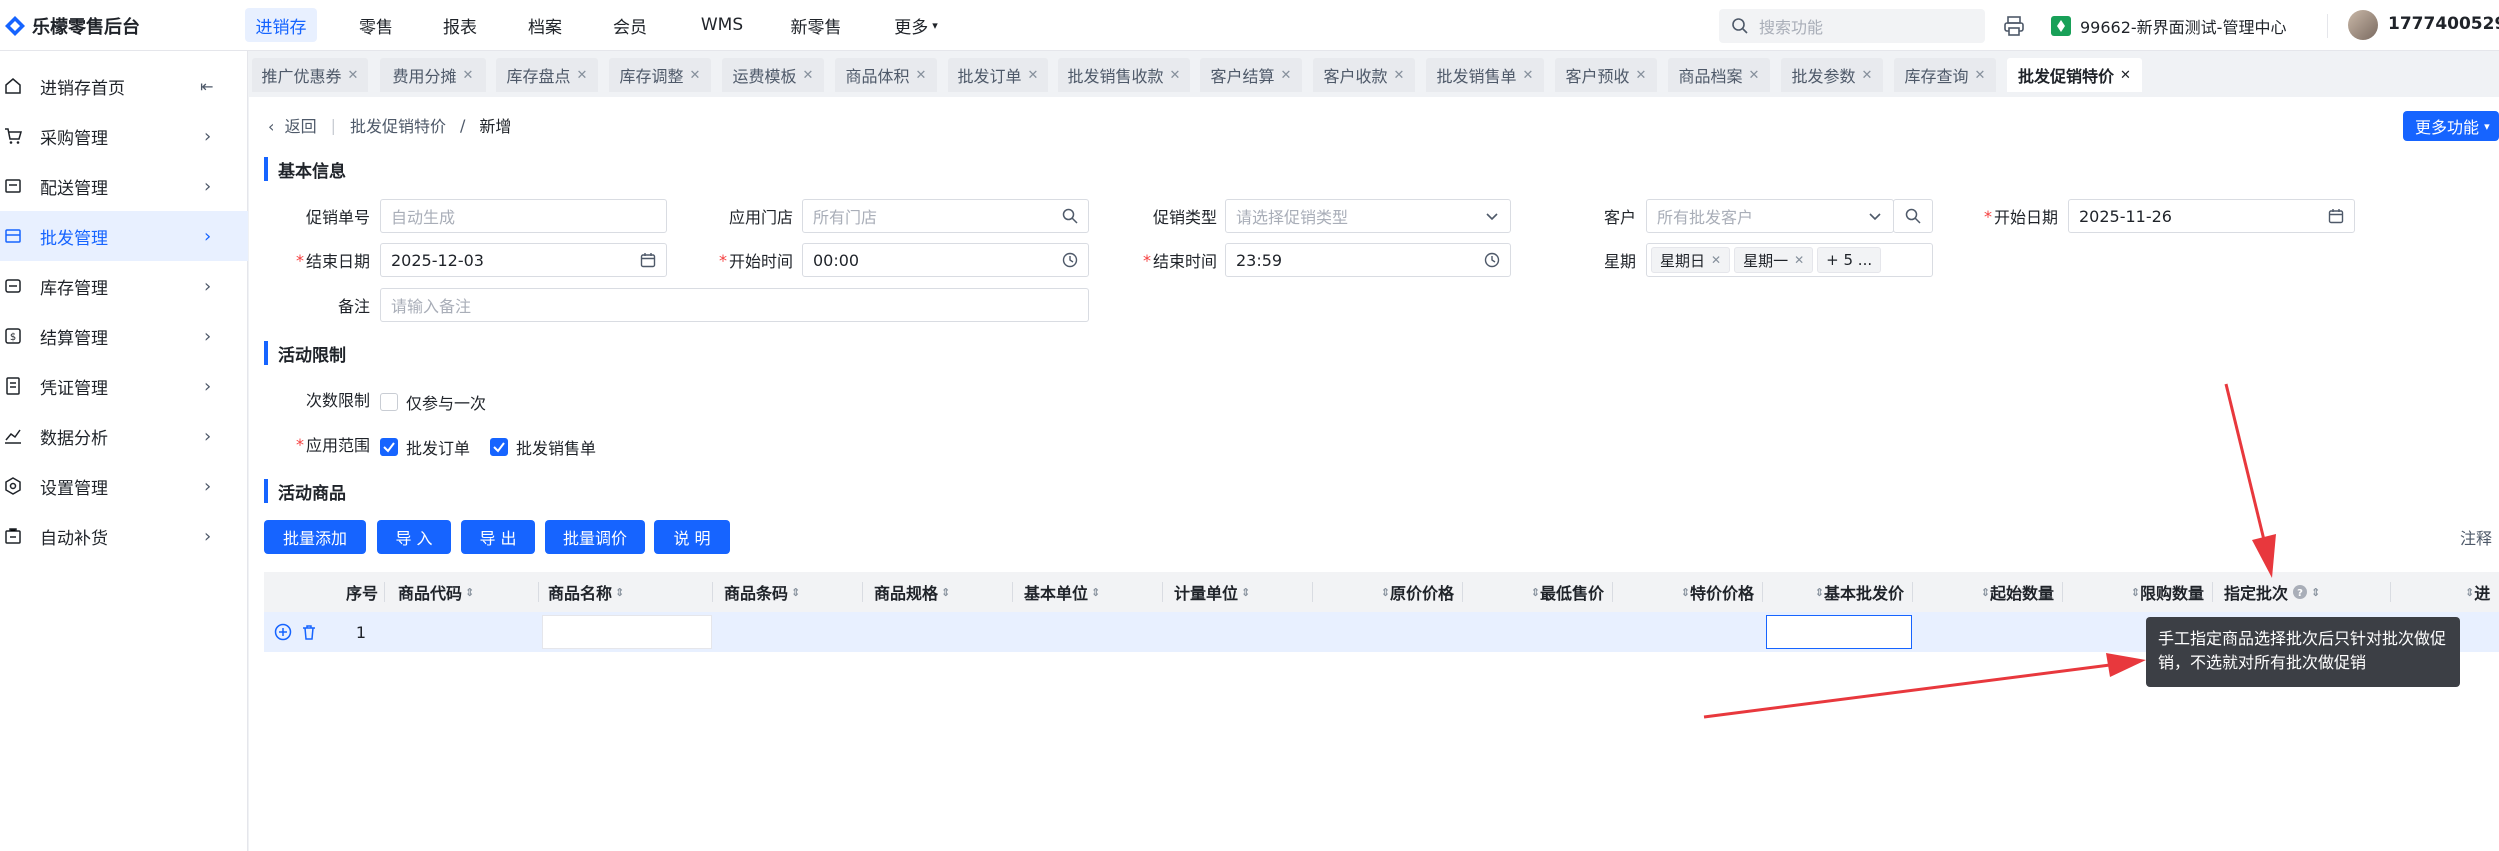 The width and height of the screenshot is (2499, 851). What do you see at coordinates (389, 402) in the screenshot?
I see `checkbox` at bounding box center [389, 402].